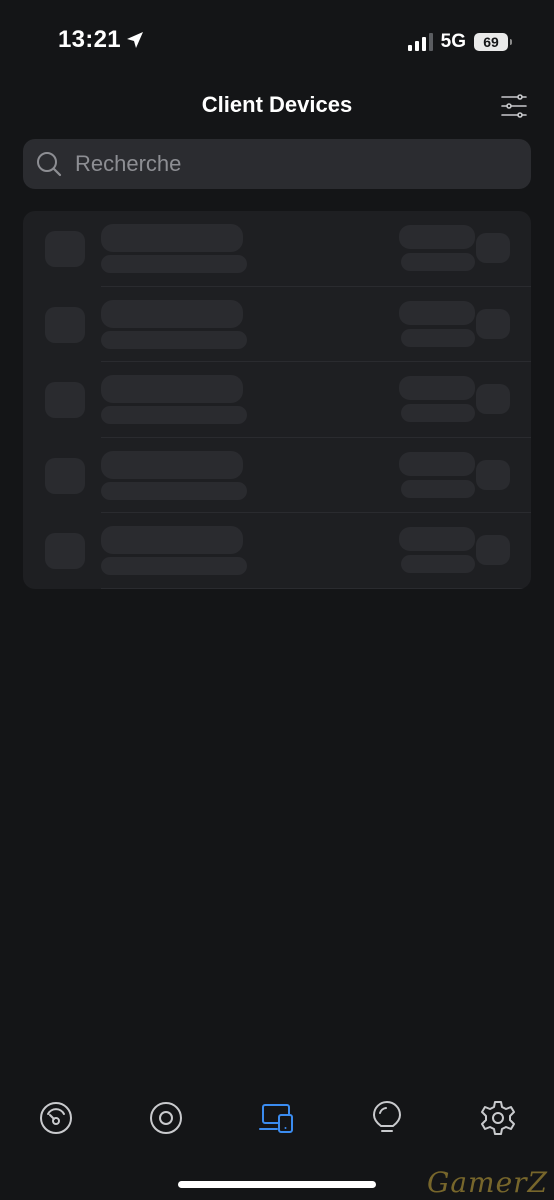 The height and width of the screenshot is (1200, 554). What do you see at coordinates (285, 164) in the screenshot?
I see `search-input` at bounding box center [285, 164].